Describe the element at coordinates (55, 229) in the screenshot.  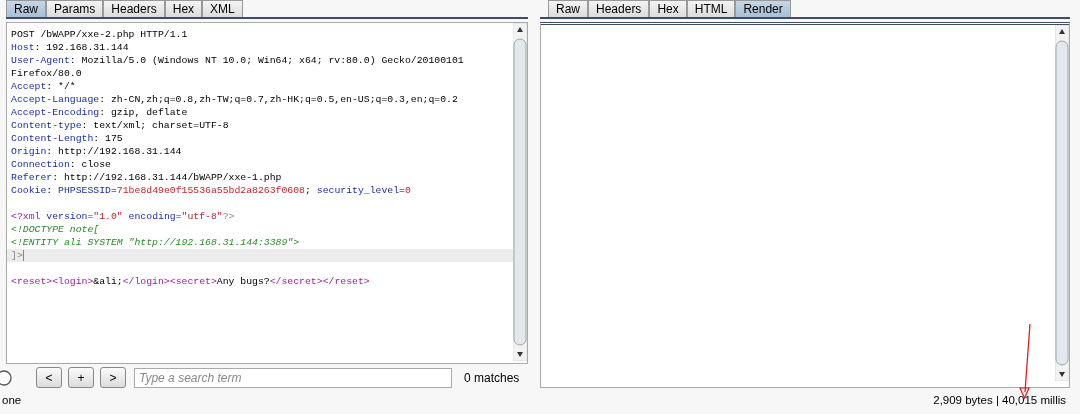
I see `code-line: <!DOCTYPE note[` at that location.